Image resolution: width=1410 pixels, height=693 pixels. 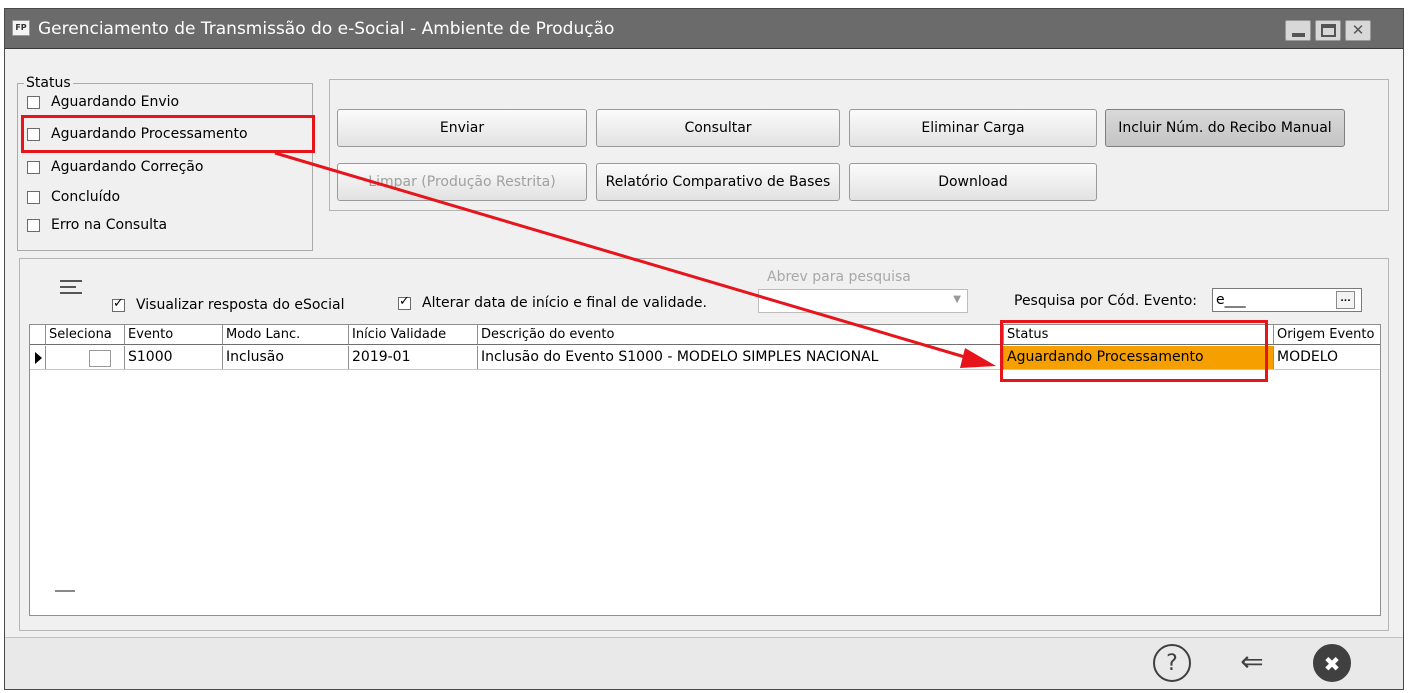 I want to click on filter-label: Aguardando Correção, so click(x=127, y=167).